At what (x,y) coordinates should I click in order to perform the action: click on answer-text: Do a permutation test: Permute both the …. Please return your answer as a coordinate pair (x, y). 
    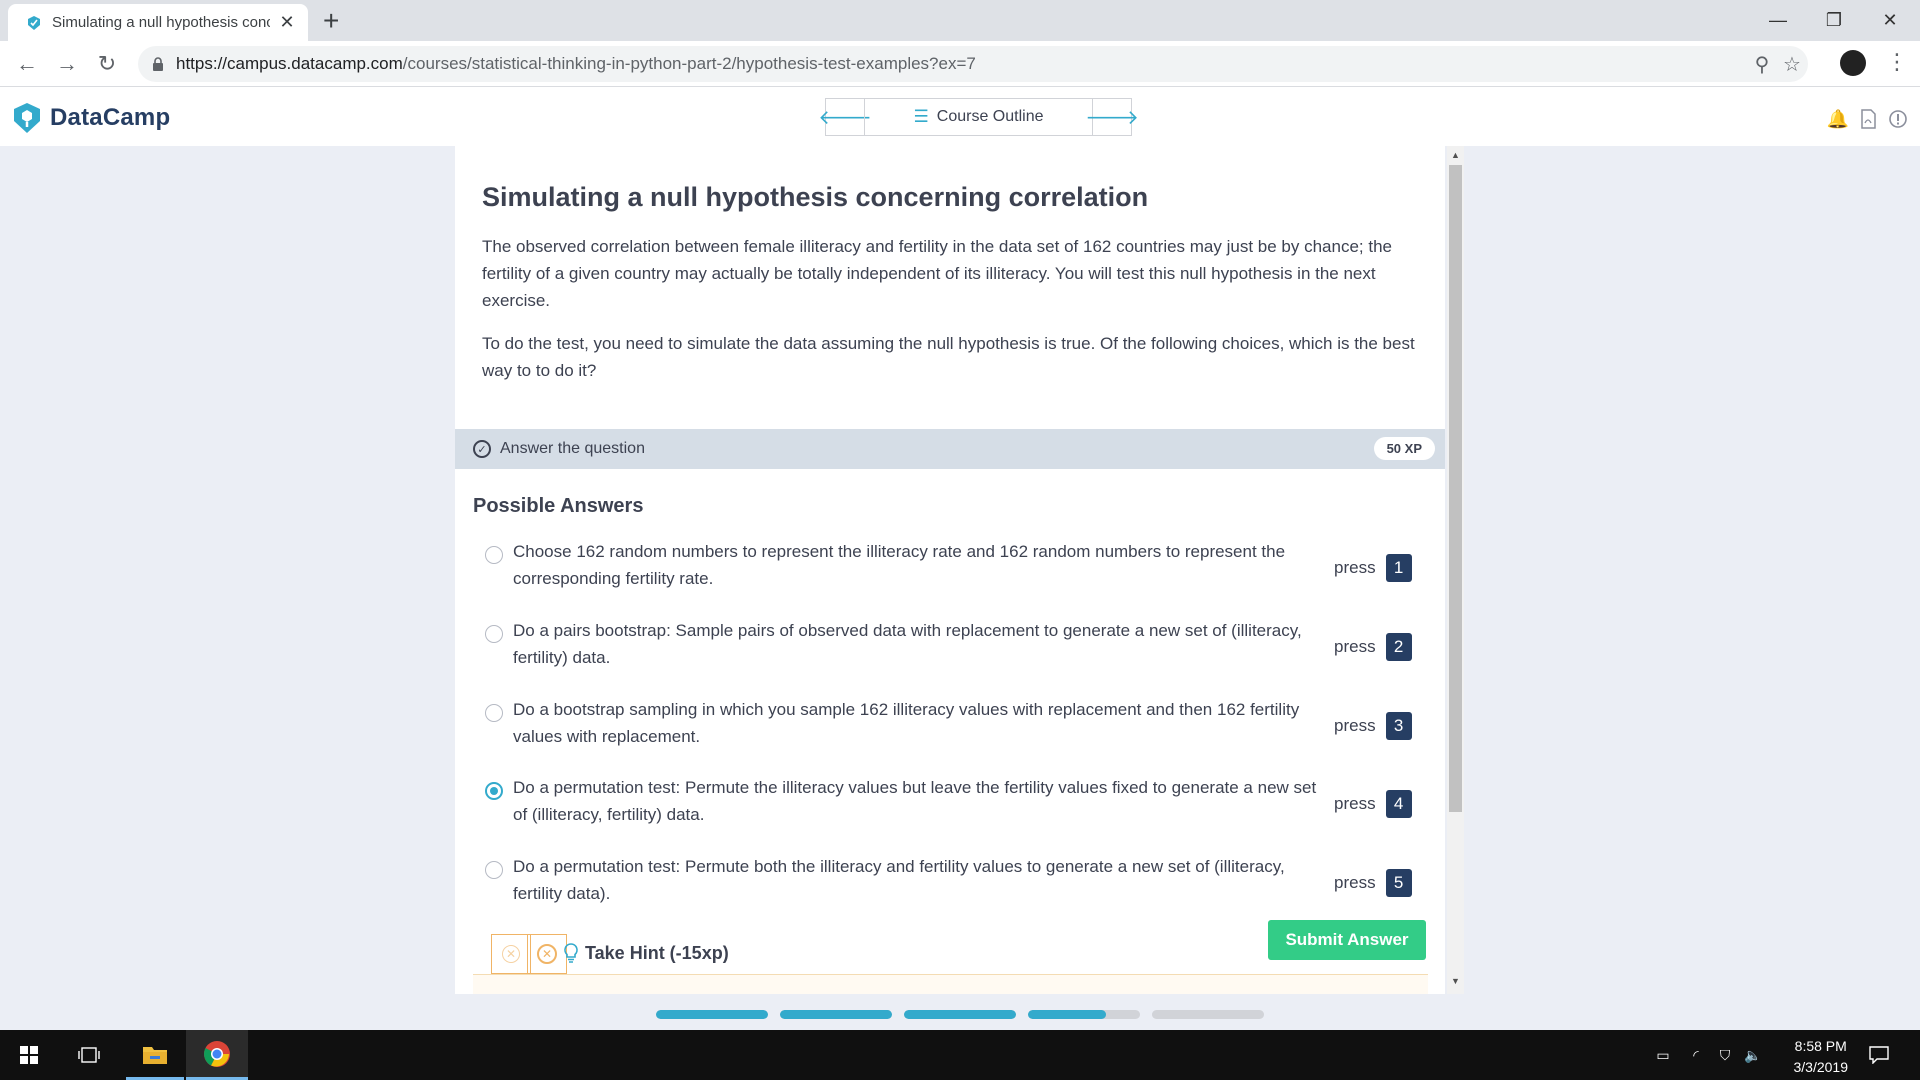
    Looking at the image, I should click on (899, 880).